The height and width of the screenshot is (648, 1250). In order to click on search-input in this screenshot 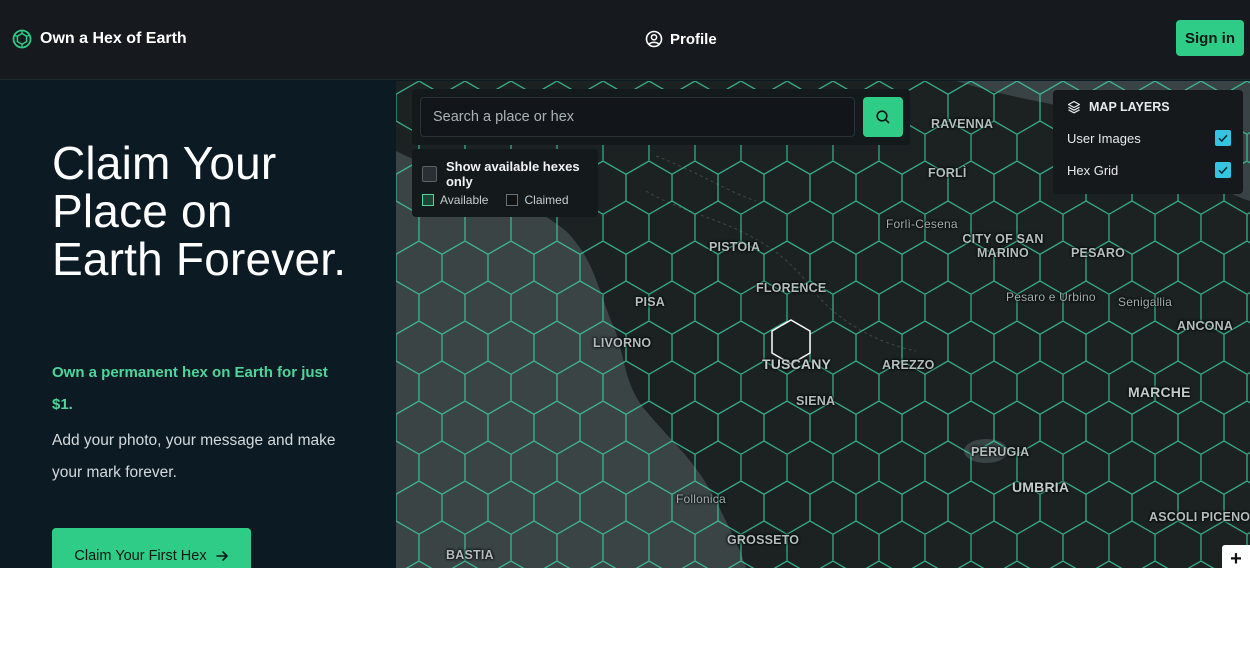, I will do `click(637, 117)`.